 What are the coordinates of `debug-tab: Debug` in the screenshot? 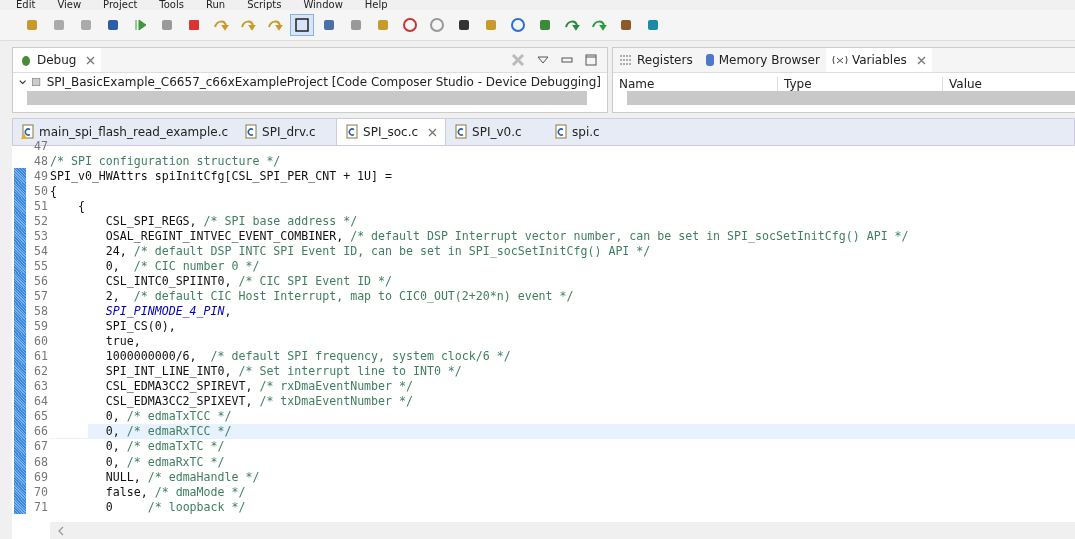 It's located at (57, 60).